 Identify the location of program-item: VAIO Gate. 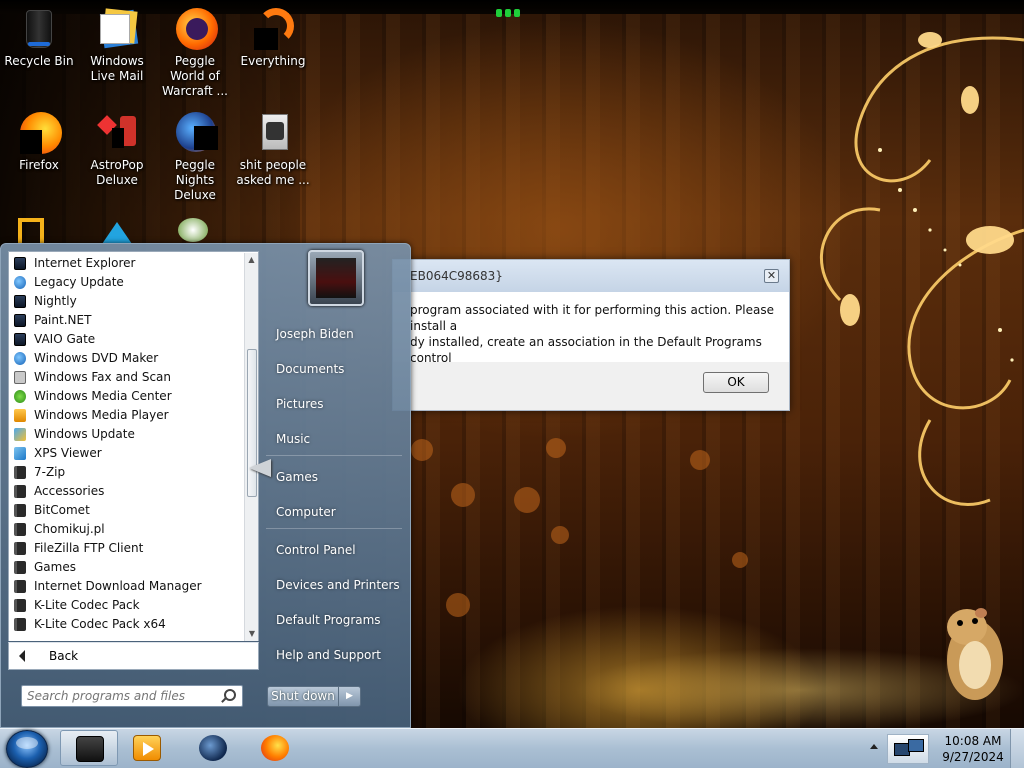
(133, 339).